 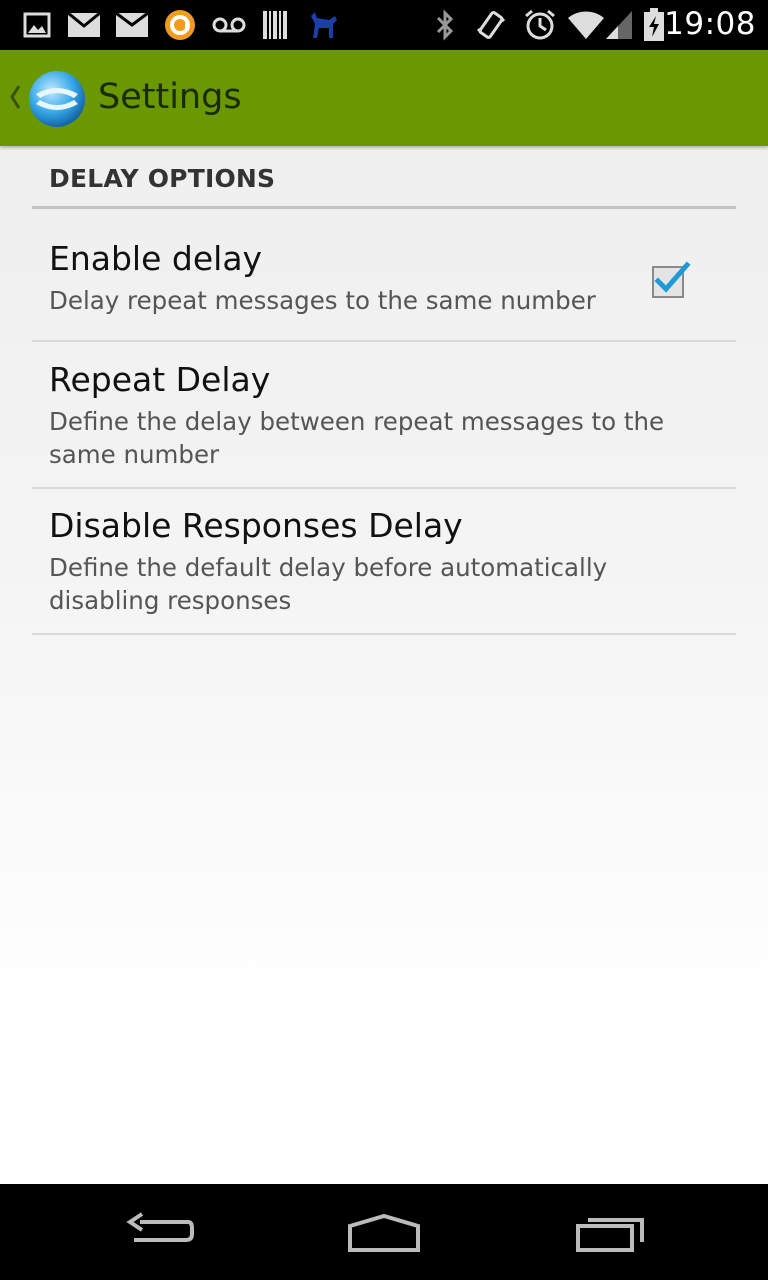 I want to click on pref-title: Disable Responses Delay, so click(x=256, y=525).